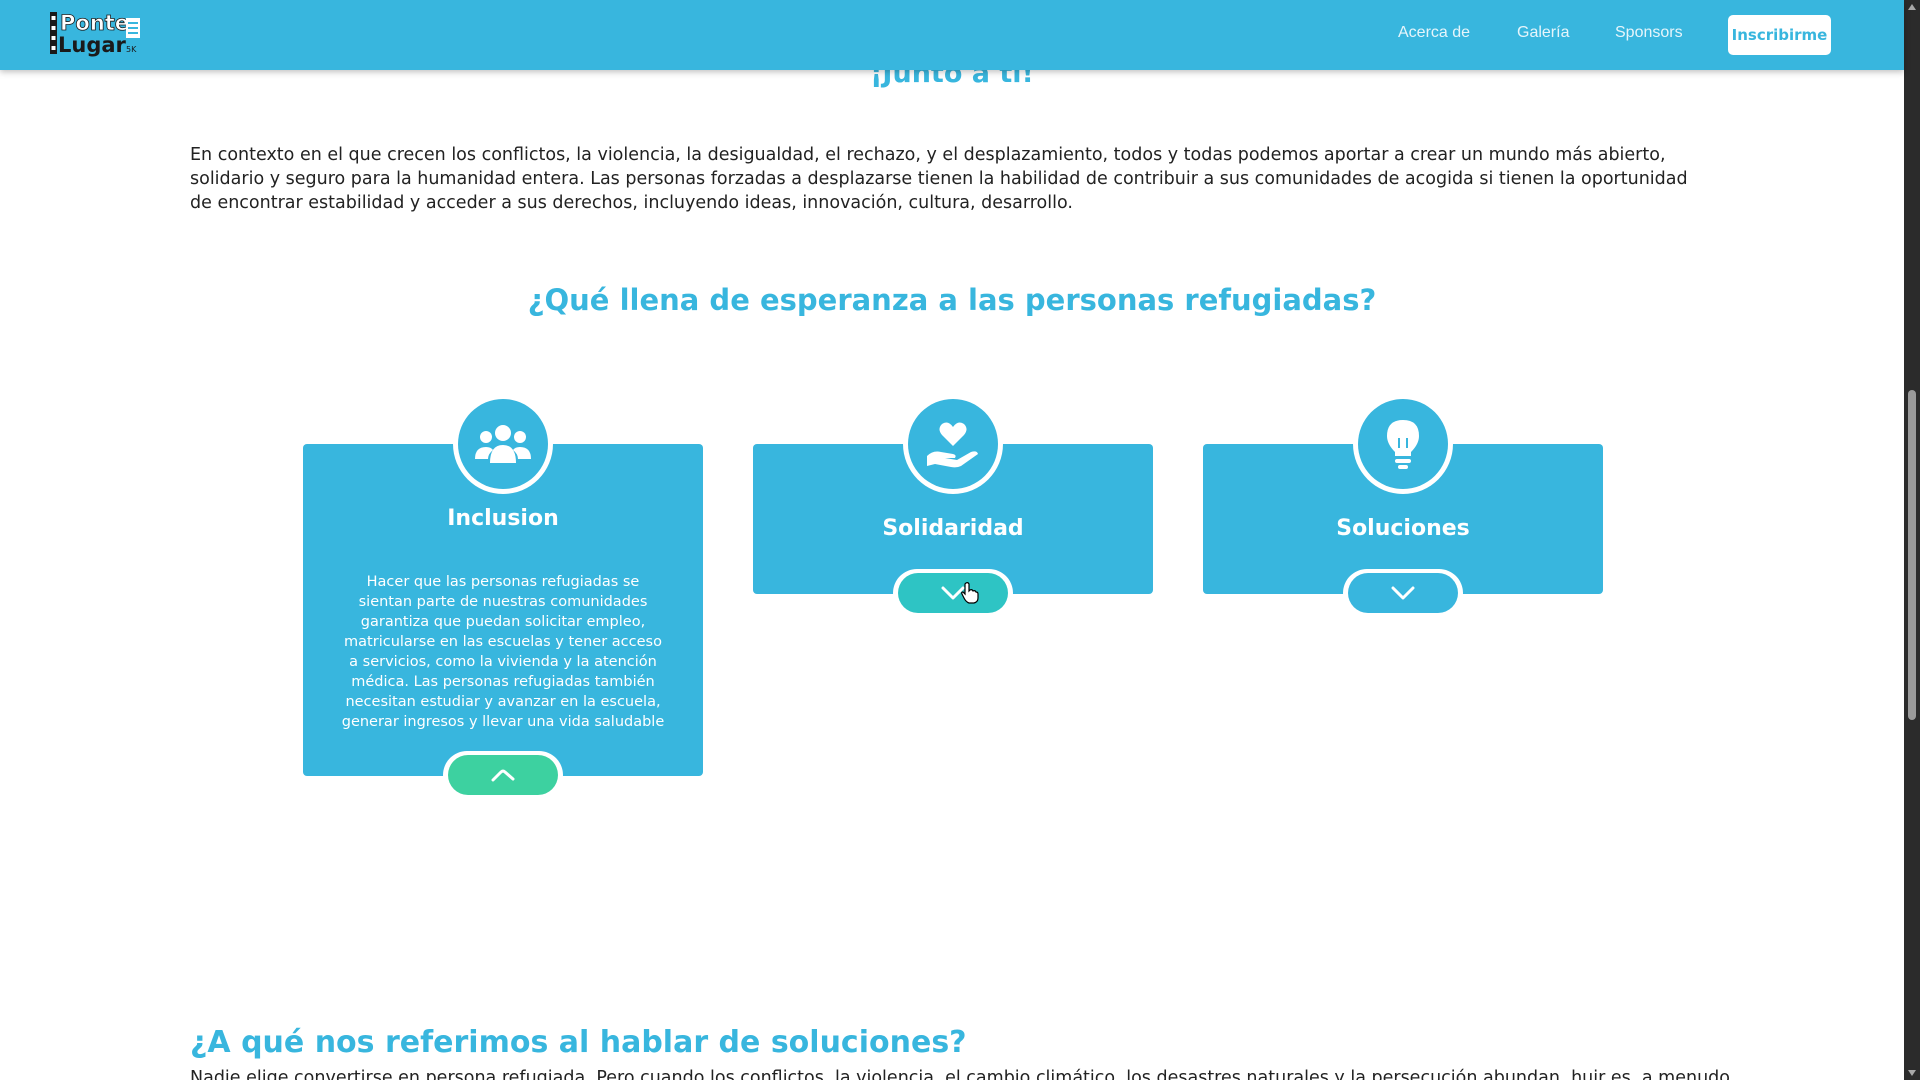  I want to click on ponte-en-su-lugar-logo: Ponte Lugar 5K, so click(95, 33).